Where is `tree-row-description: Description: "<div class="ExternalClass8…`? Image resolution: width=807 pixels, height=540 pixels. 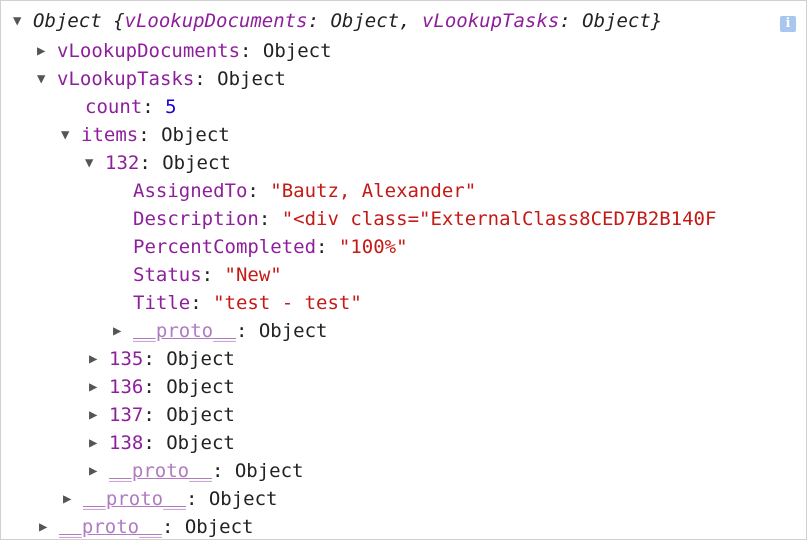 tree-row-description: Description: "<div class="ExternalClass8… is located at coordinates (403, 219).